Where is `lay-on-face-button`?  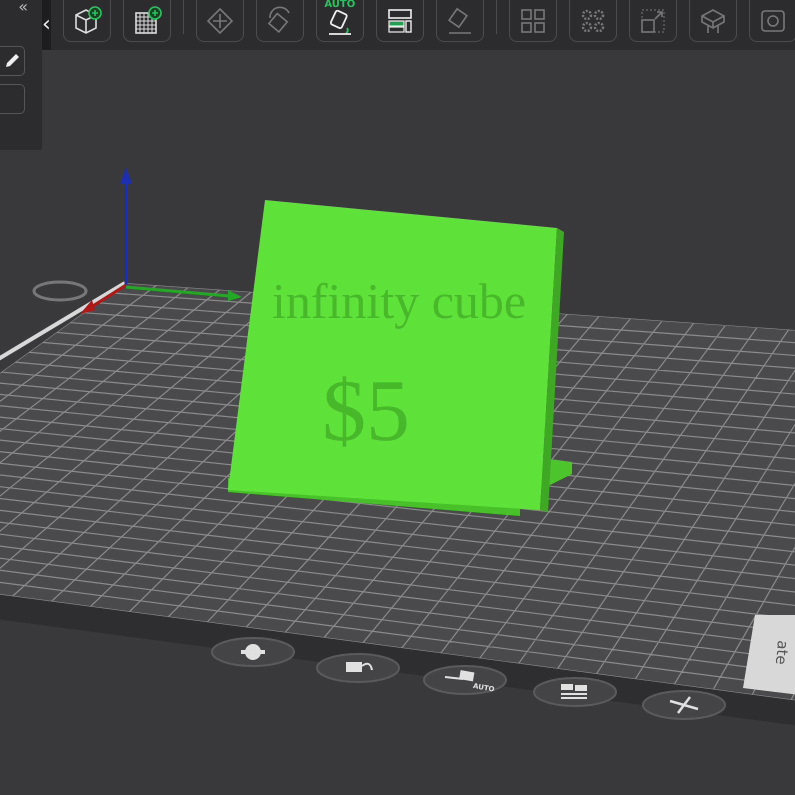 lay-on-face-button is located at coordinates (460, 21).